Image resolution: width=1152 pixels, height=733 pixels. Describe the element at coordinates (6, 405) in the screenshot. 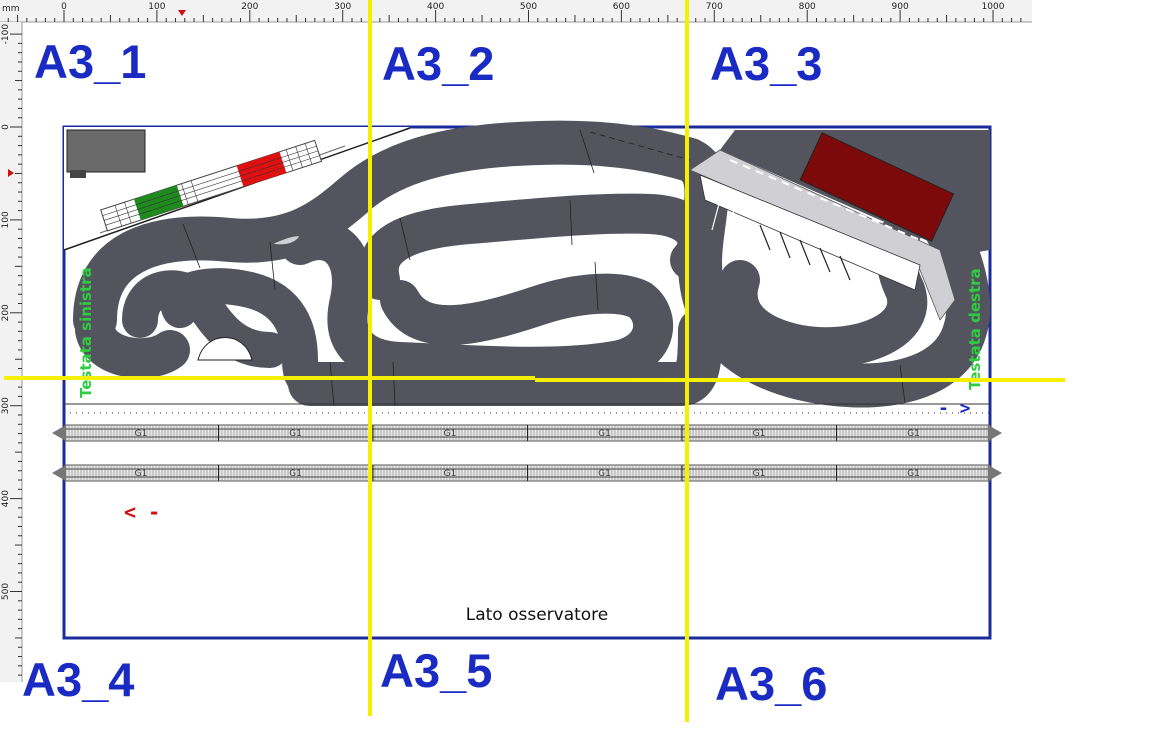

I see `v-tick-label: 300` at that location.